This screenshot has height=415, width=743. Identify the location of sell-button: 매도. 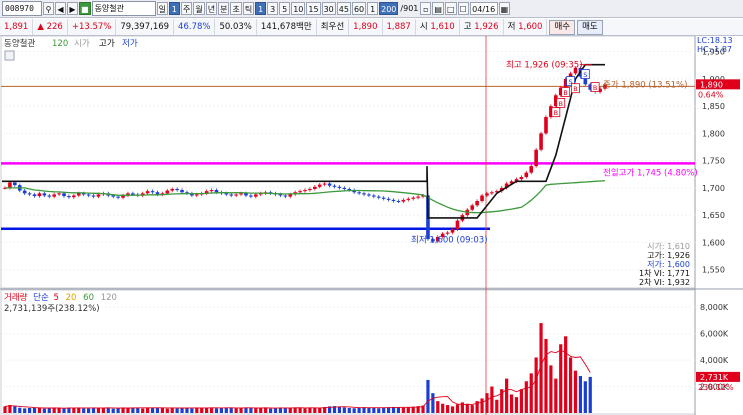
(590, 27).